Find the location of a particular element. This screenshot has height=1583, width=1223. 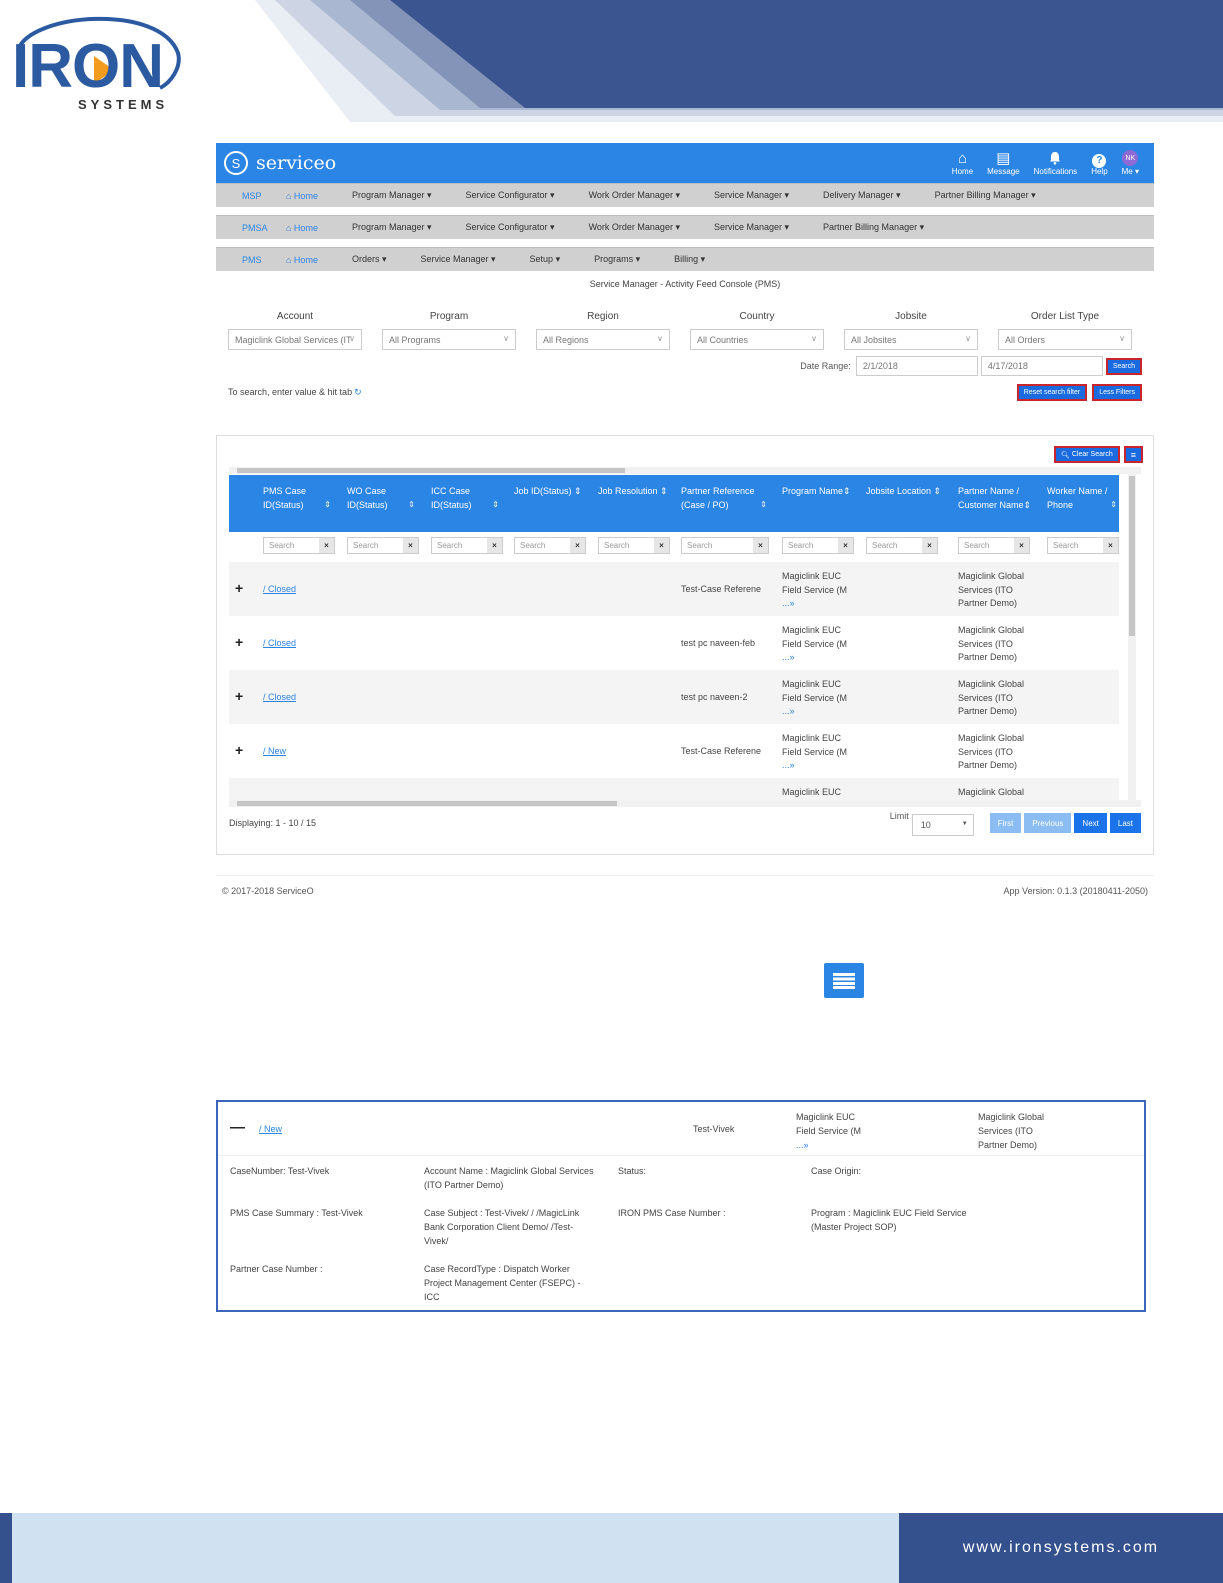

first-page-button: First is located at coordinates (1005, 823).